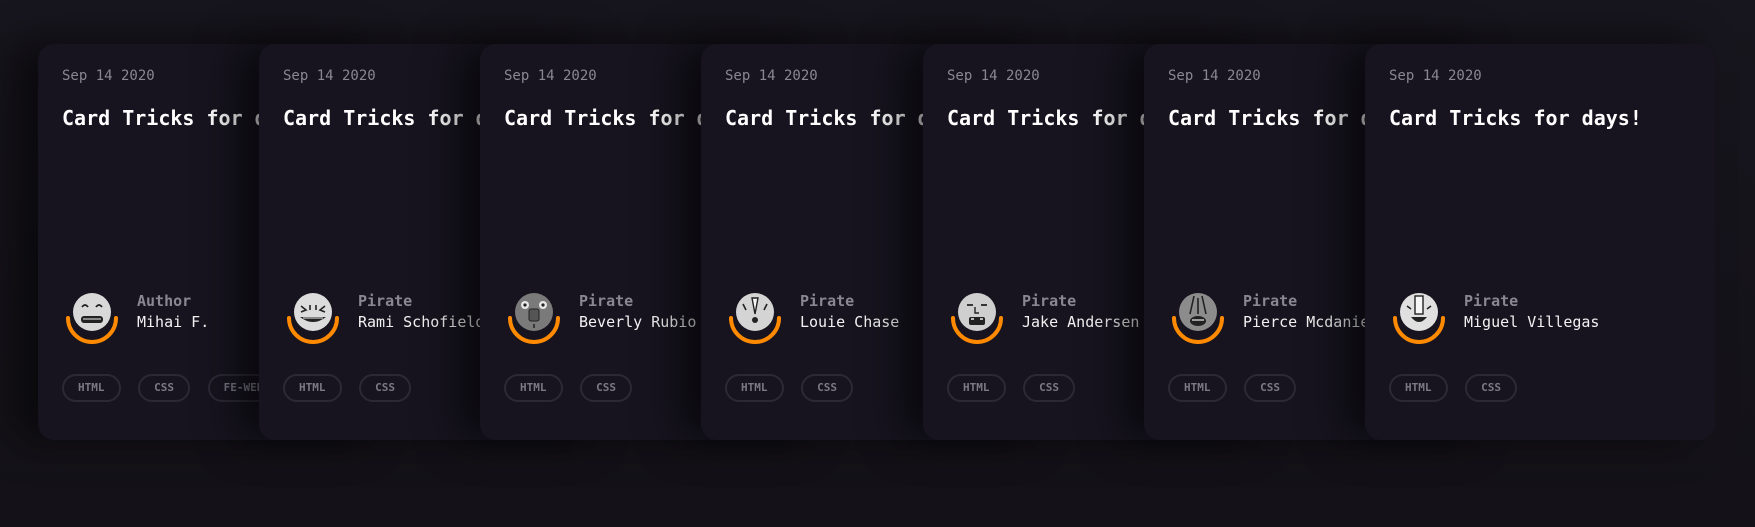  Describe the element at coordinates (849, 322) in the screenshot. I see `author-name: Louie Chase` at that location.